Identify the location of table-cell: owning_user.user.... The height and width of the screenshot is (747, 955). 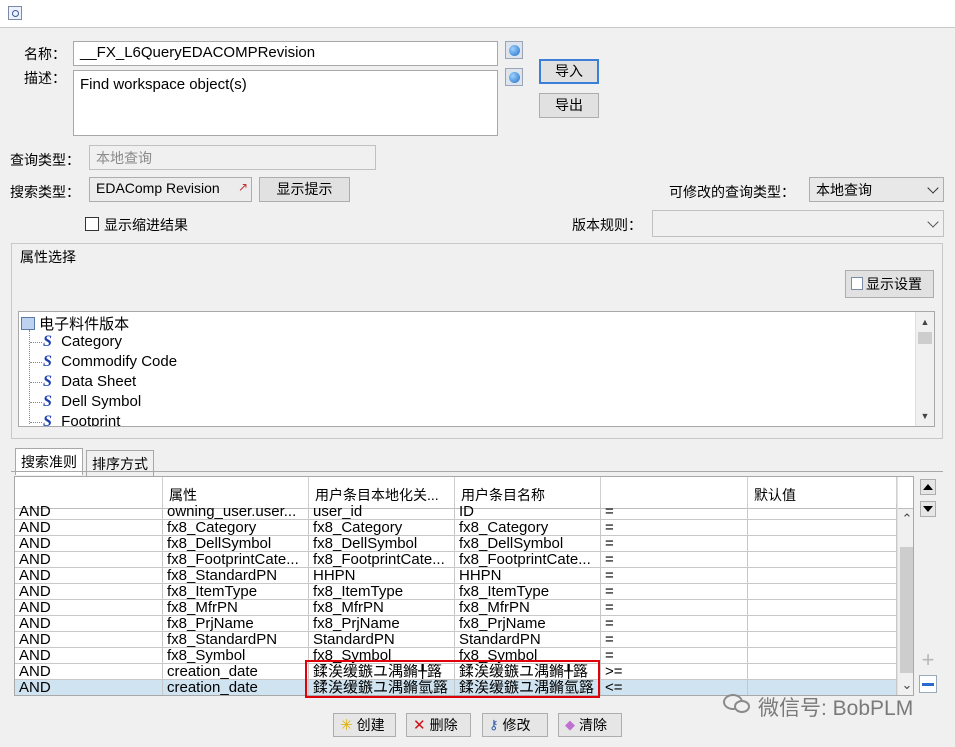
(236, 512).